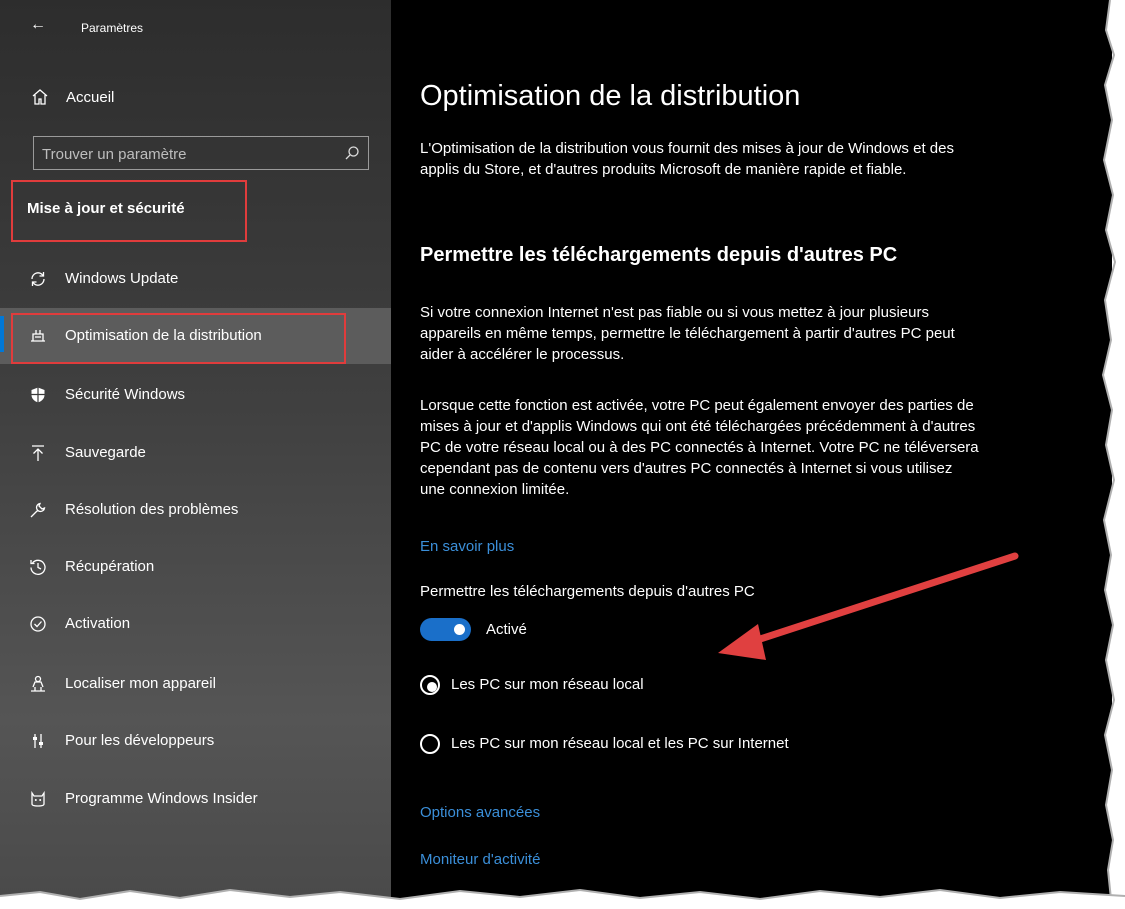 This screenshot has width=1125, height=909. Describe the element at coordinates (562, 898) in the screenshot. I see `torn-edge-bottom` at that location.